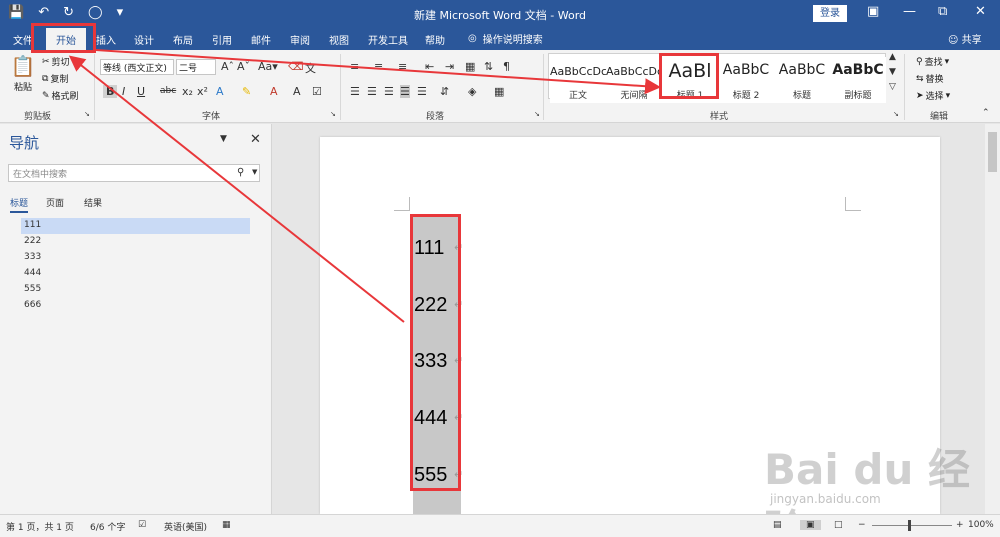 The width and height of the screenshot is (1000, 537). Describe the element at coordinates (135, 242) in the screenshot. I see `nav-heading-item: 222` at that location.